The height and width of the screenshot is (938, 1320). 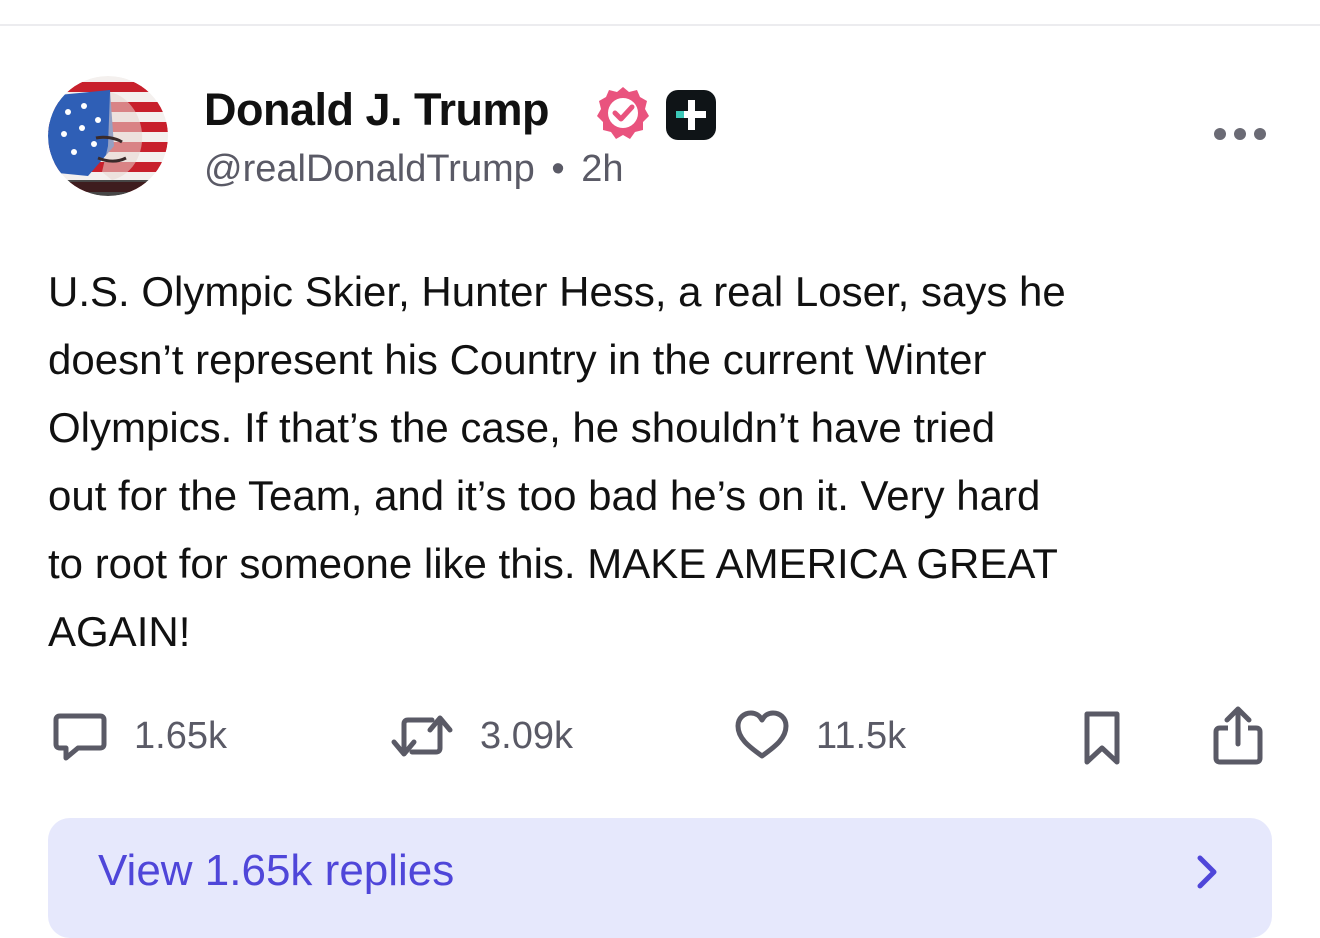 What do you see at coordinates (1207, 872) in the screenshot?
I see `chevron-right-icon` at bounding box center [1207, 872].